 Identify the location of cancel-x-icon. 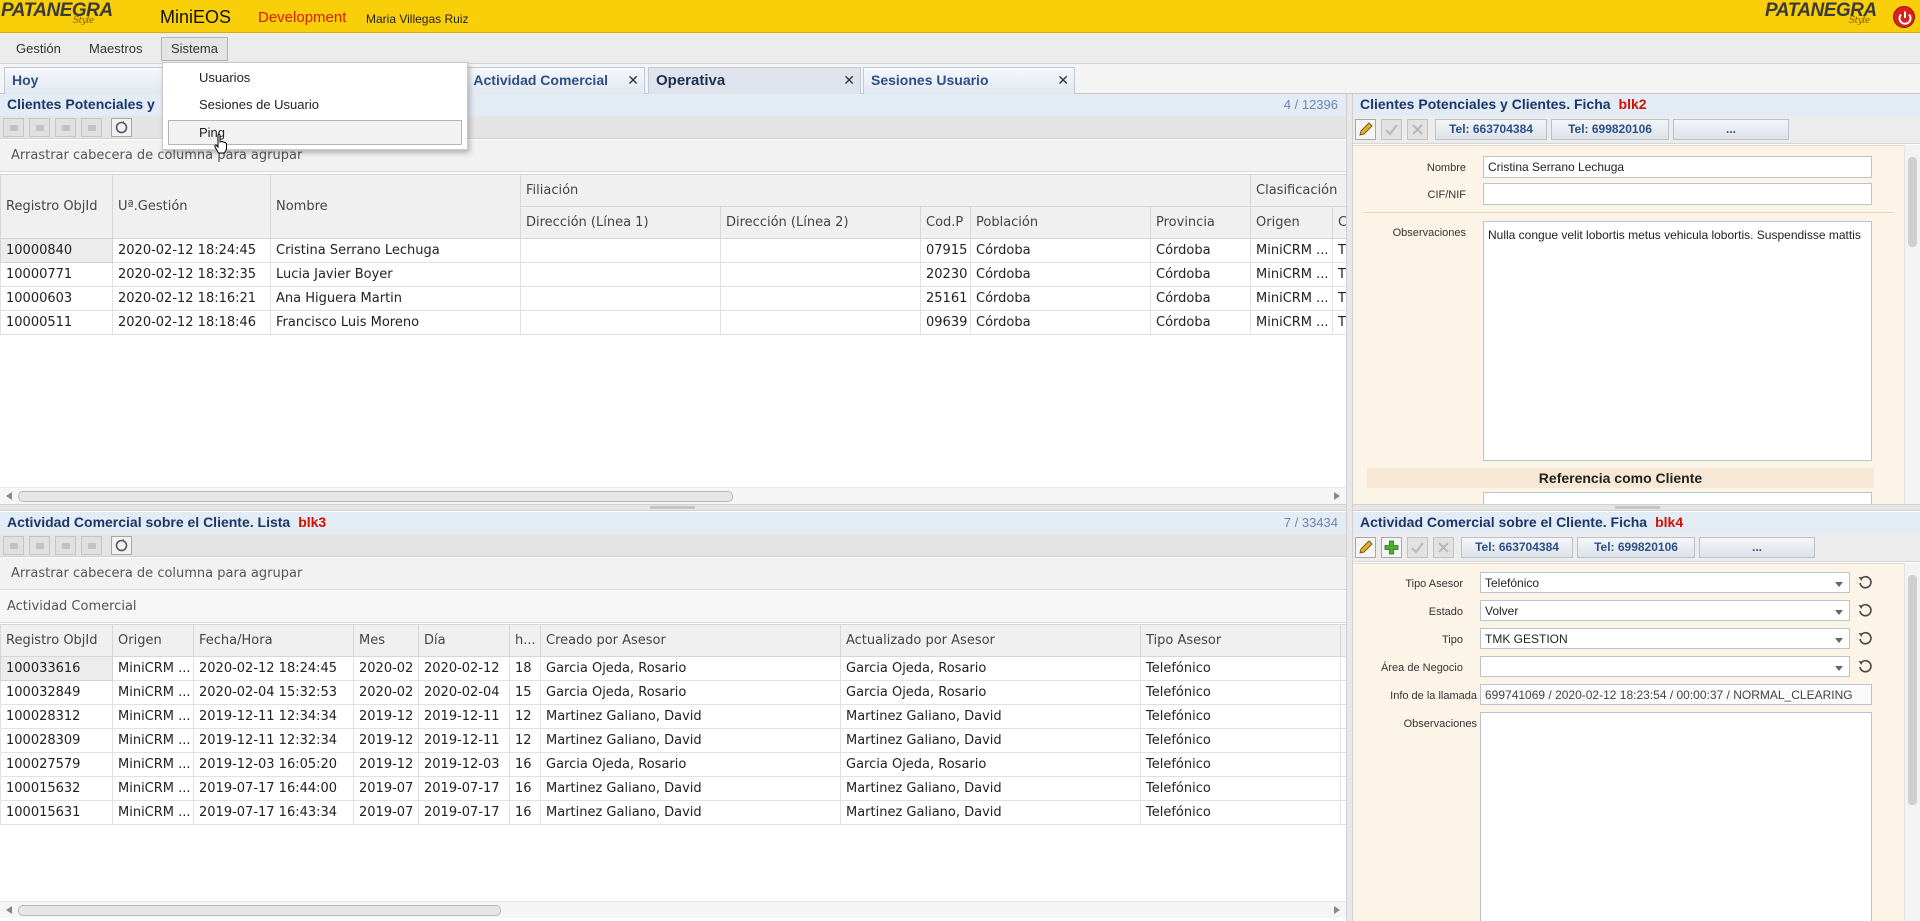
(1417, 129).